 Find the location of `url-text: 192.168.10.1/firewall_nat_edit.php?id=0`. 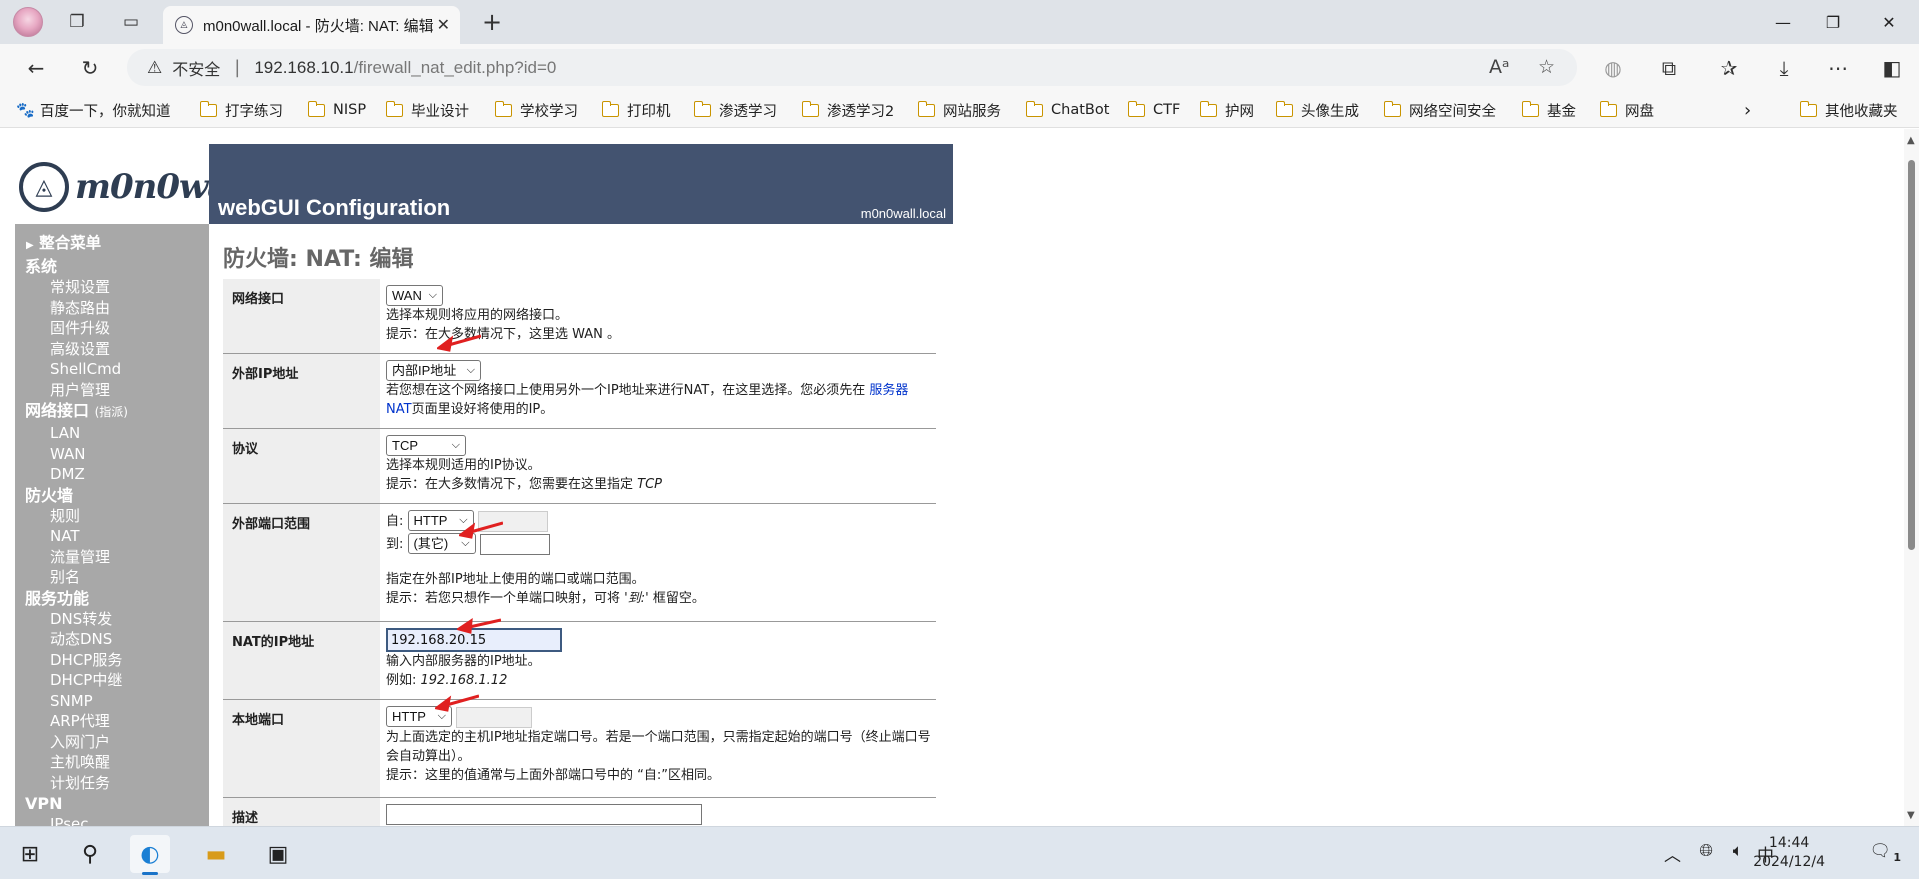

url-text: 192.168.10.1/firewall_nat_edit.php?id=0 is located at coordinates (405, 68).